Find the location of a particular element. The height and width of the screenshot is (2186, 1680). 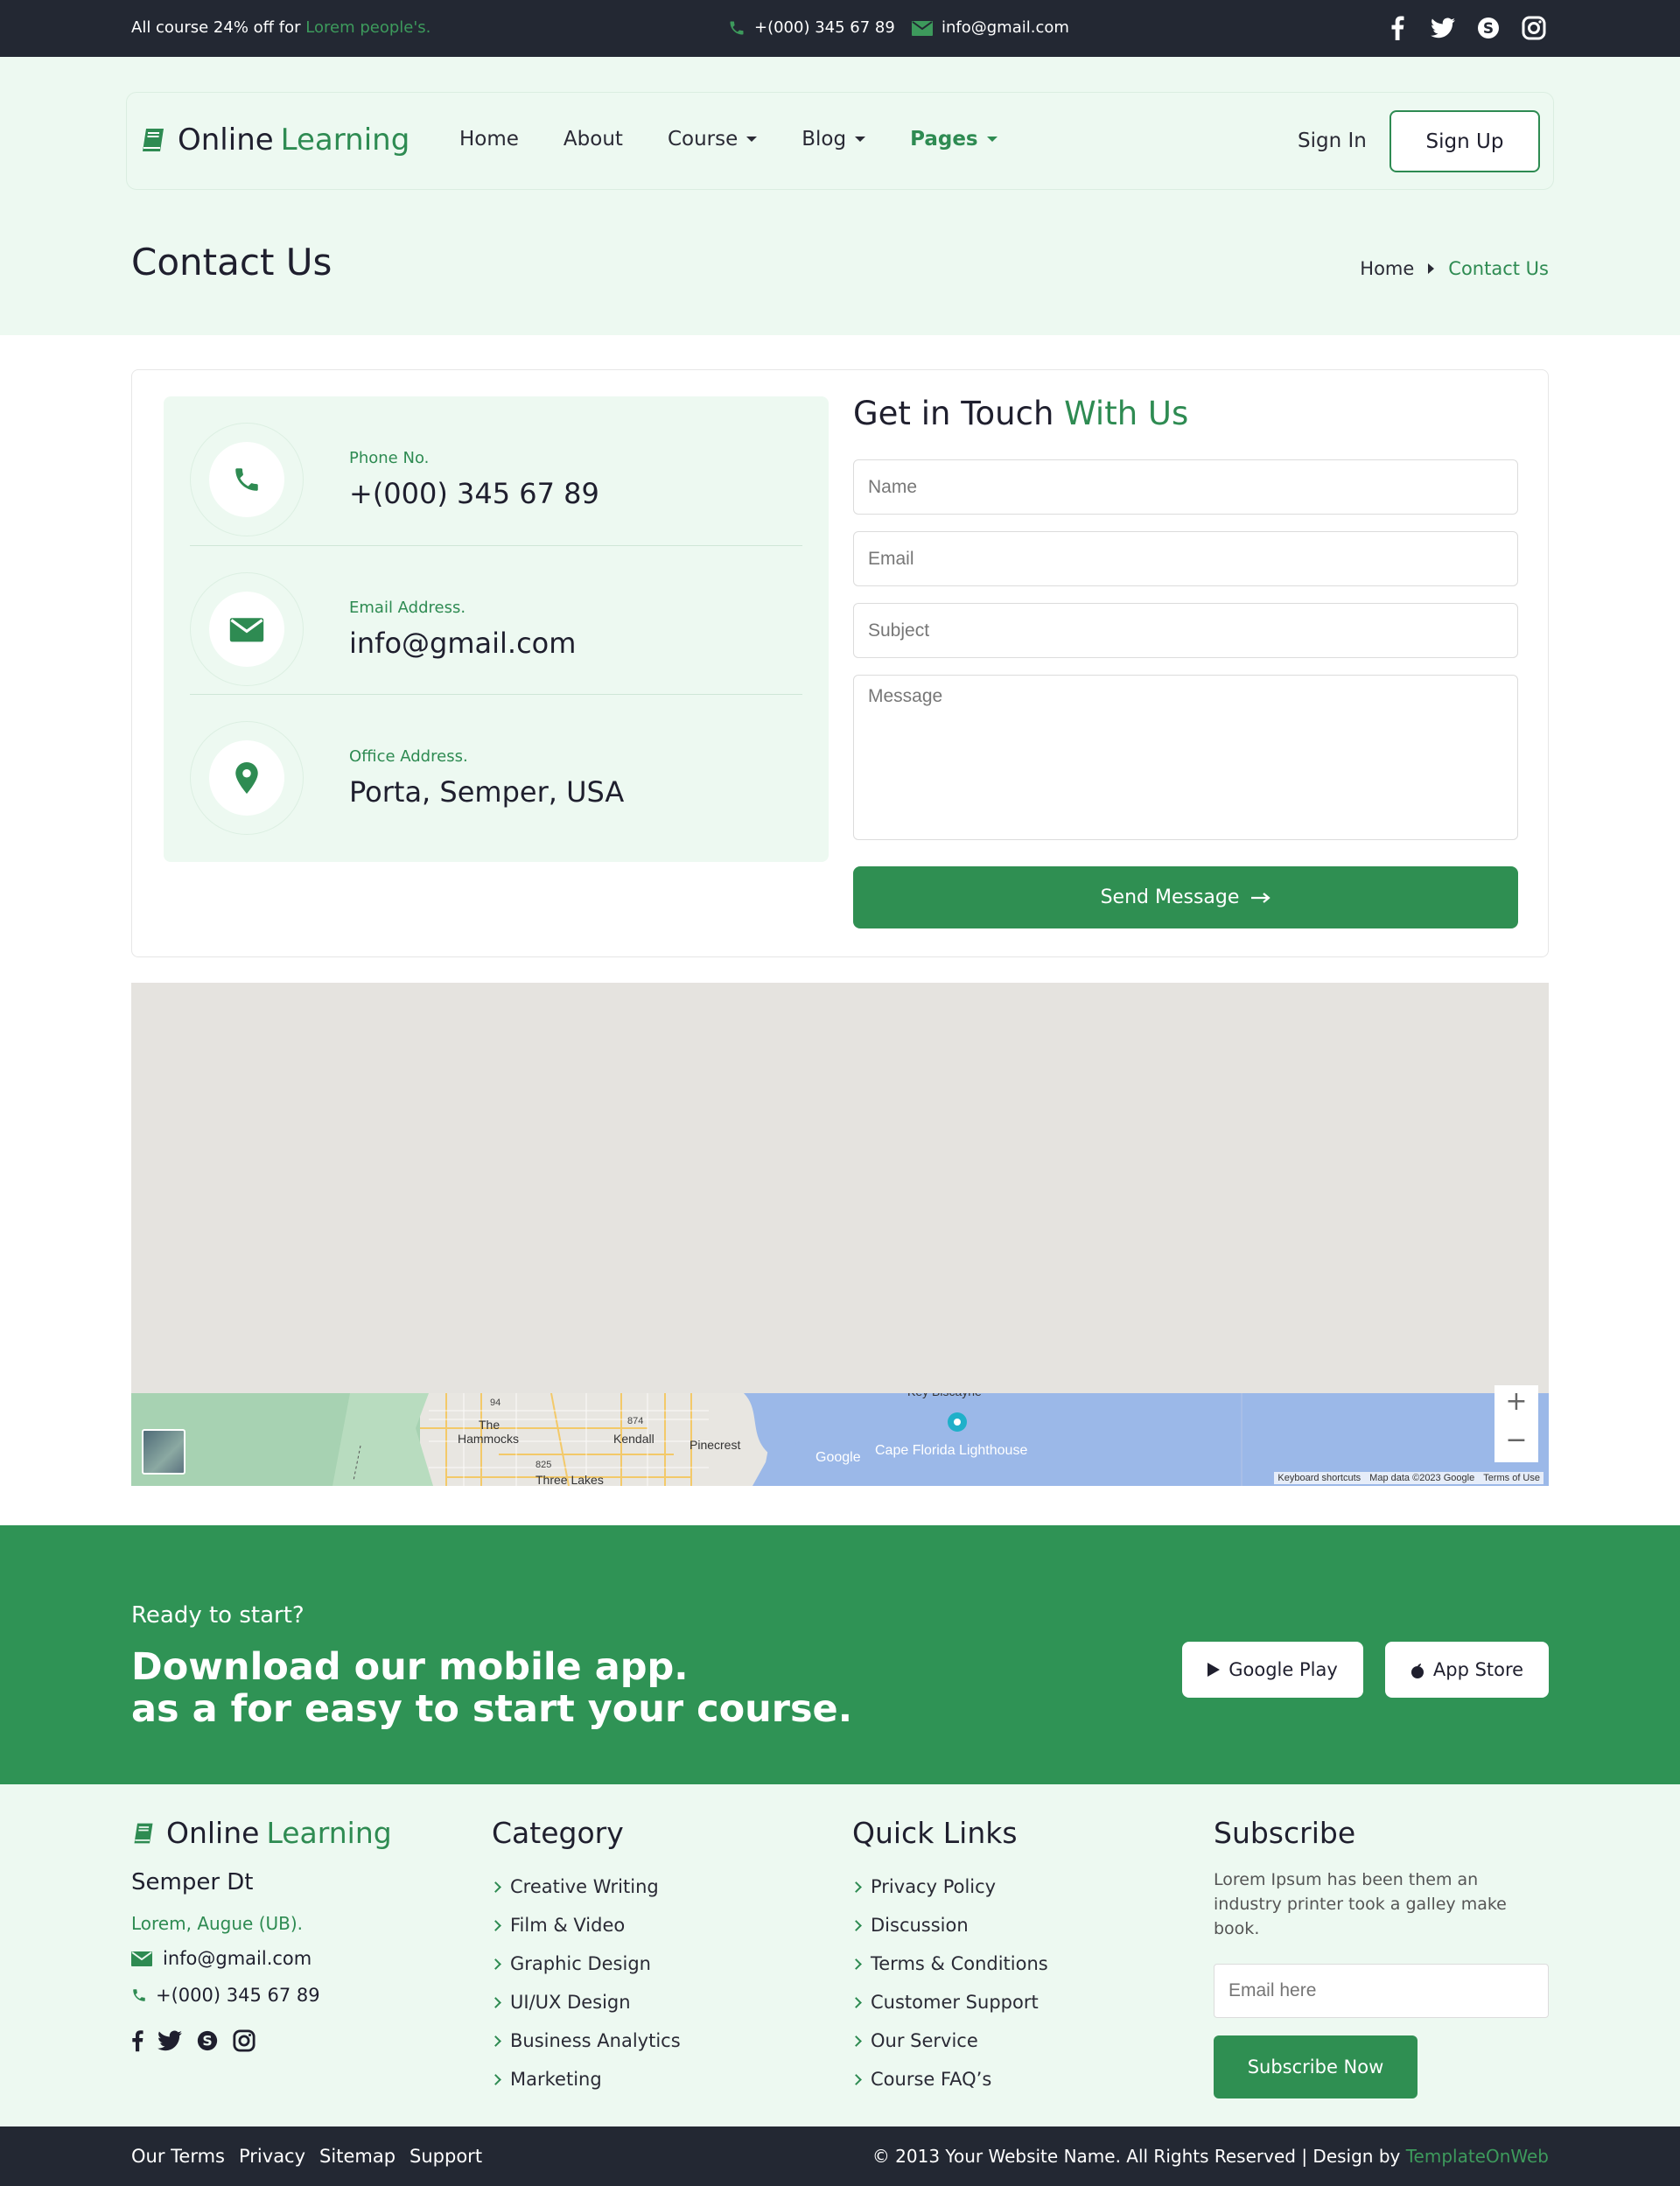

breadcrumb: Home Contact Us is located at coordinates (1454, 269).